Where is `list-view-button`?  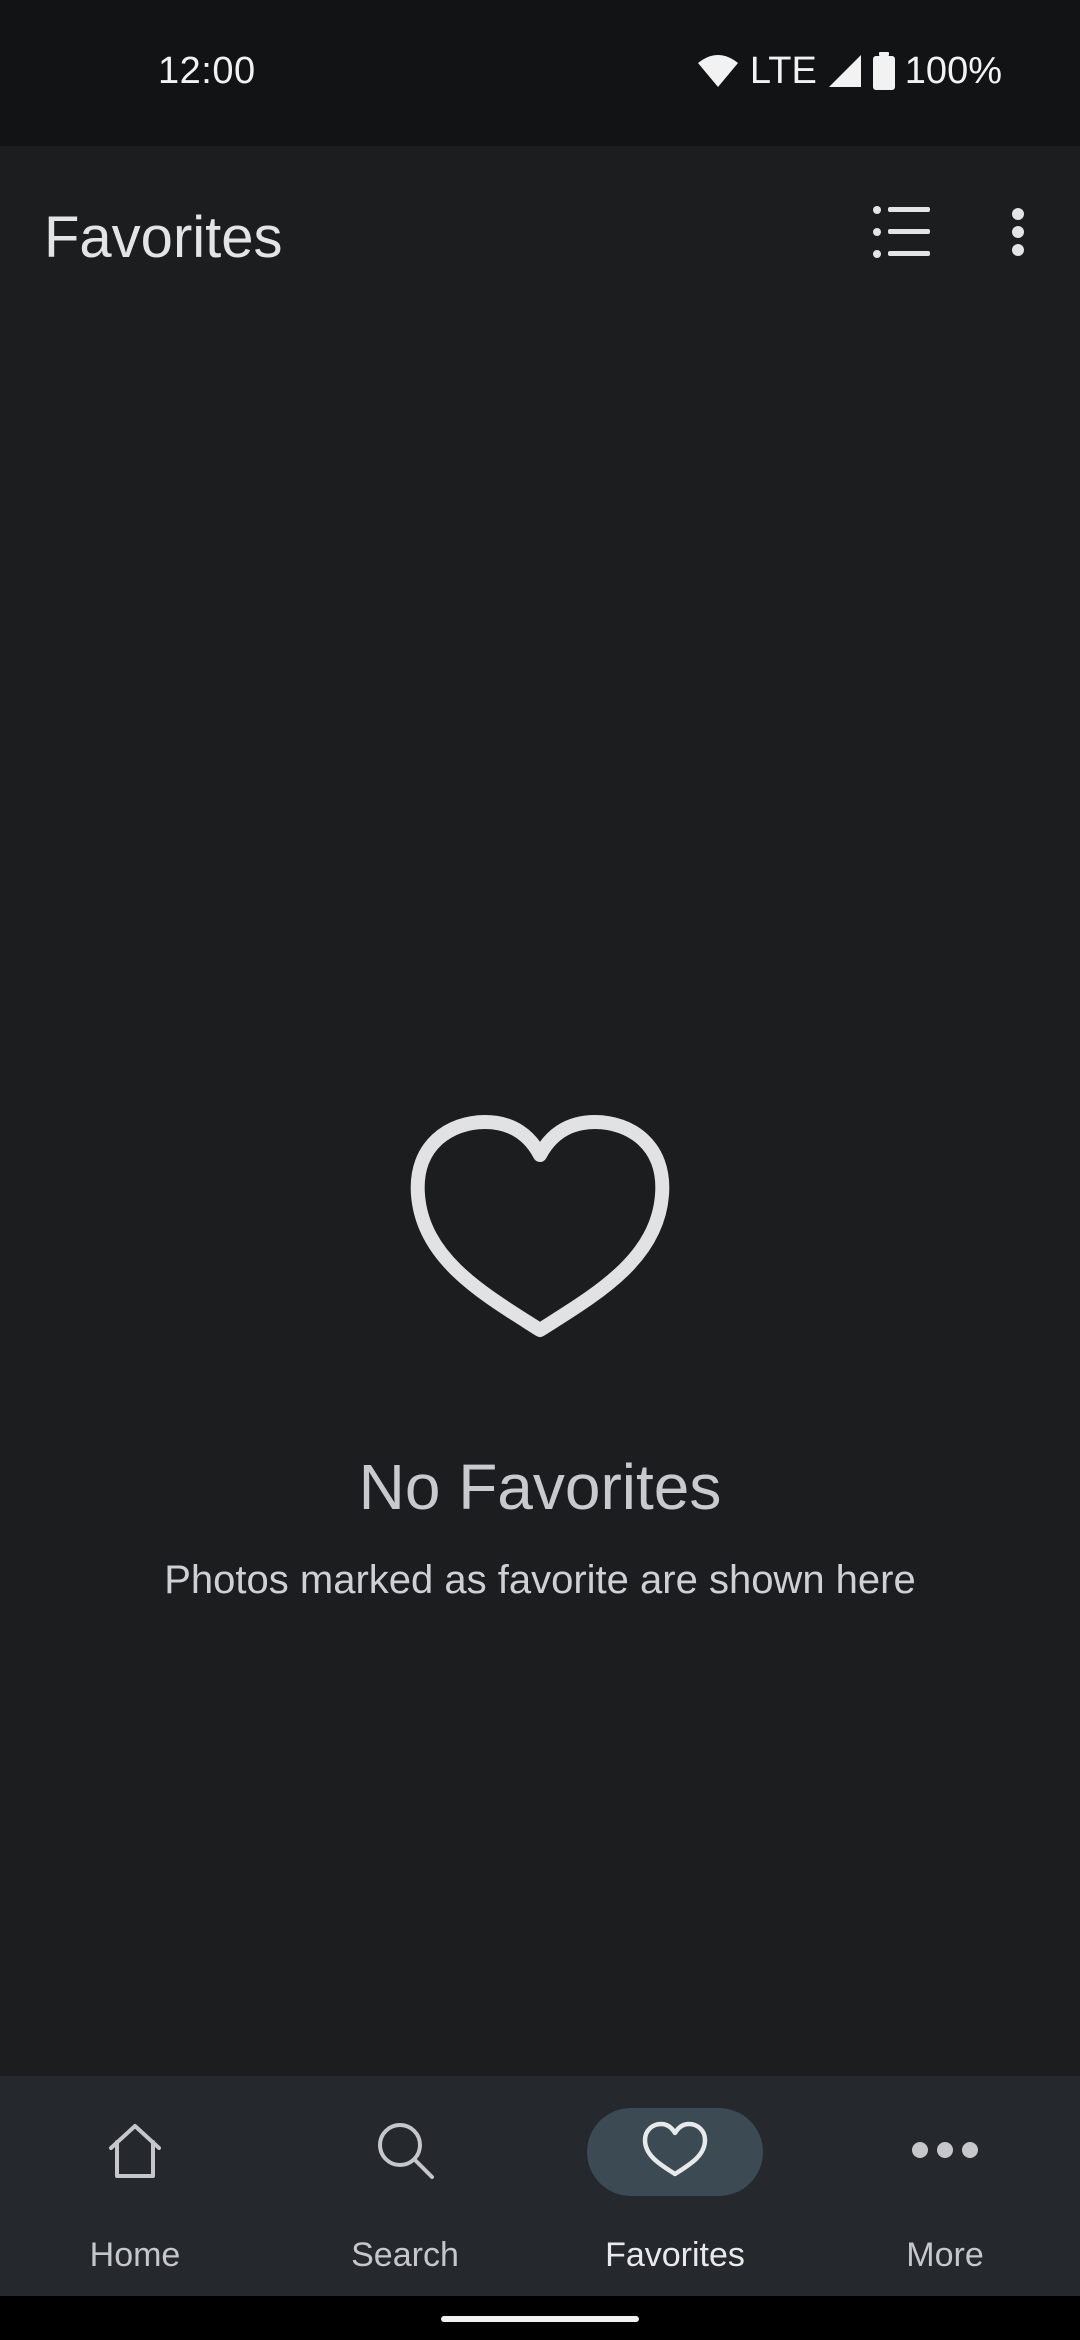 list-view-button is located at coordinates (902, 234).